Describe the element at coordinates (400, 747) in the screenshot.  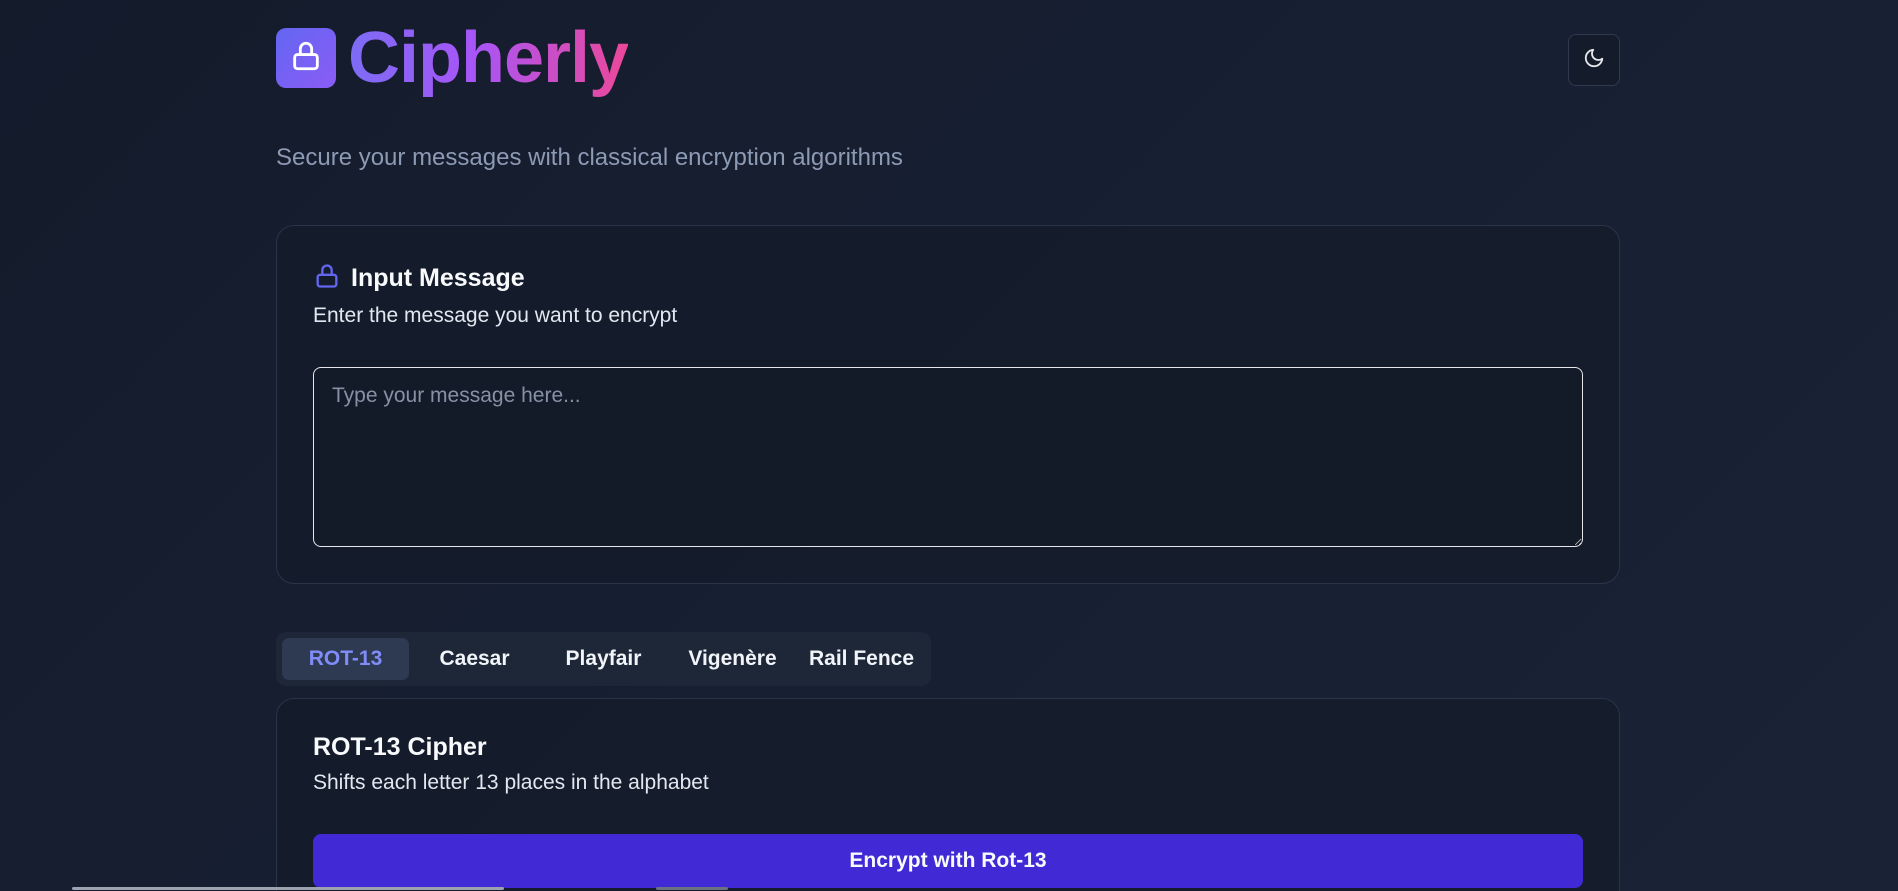
I see `cipher-title: ROT-13 Cipher` at that location.